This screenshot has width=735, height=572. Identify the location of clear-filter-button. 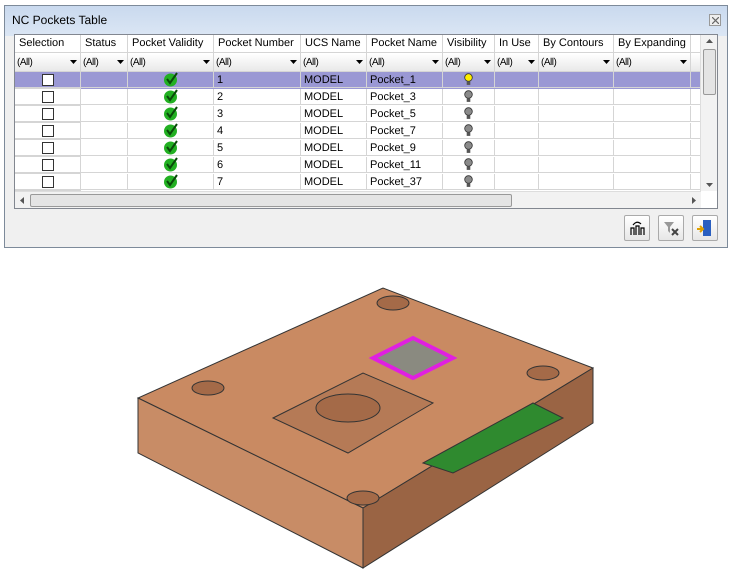
(671, 228).